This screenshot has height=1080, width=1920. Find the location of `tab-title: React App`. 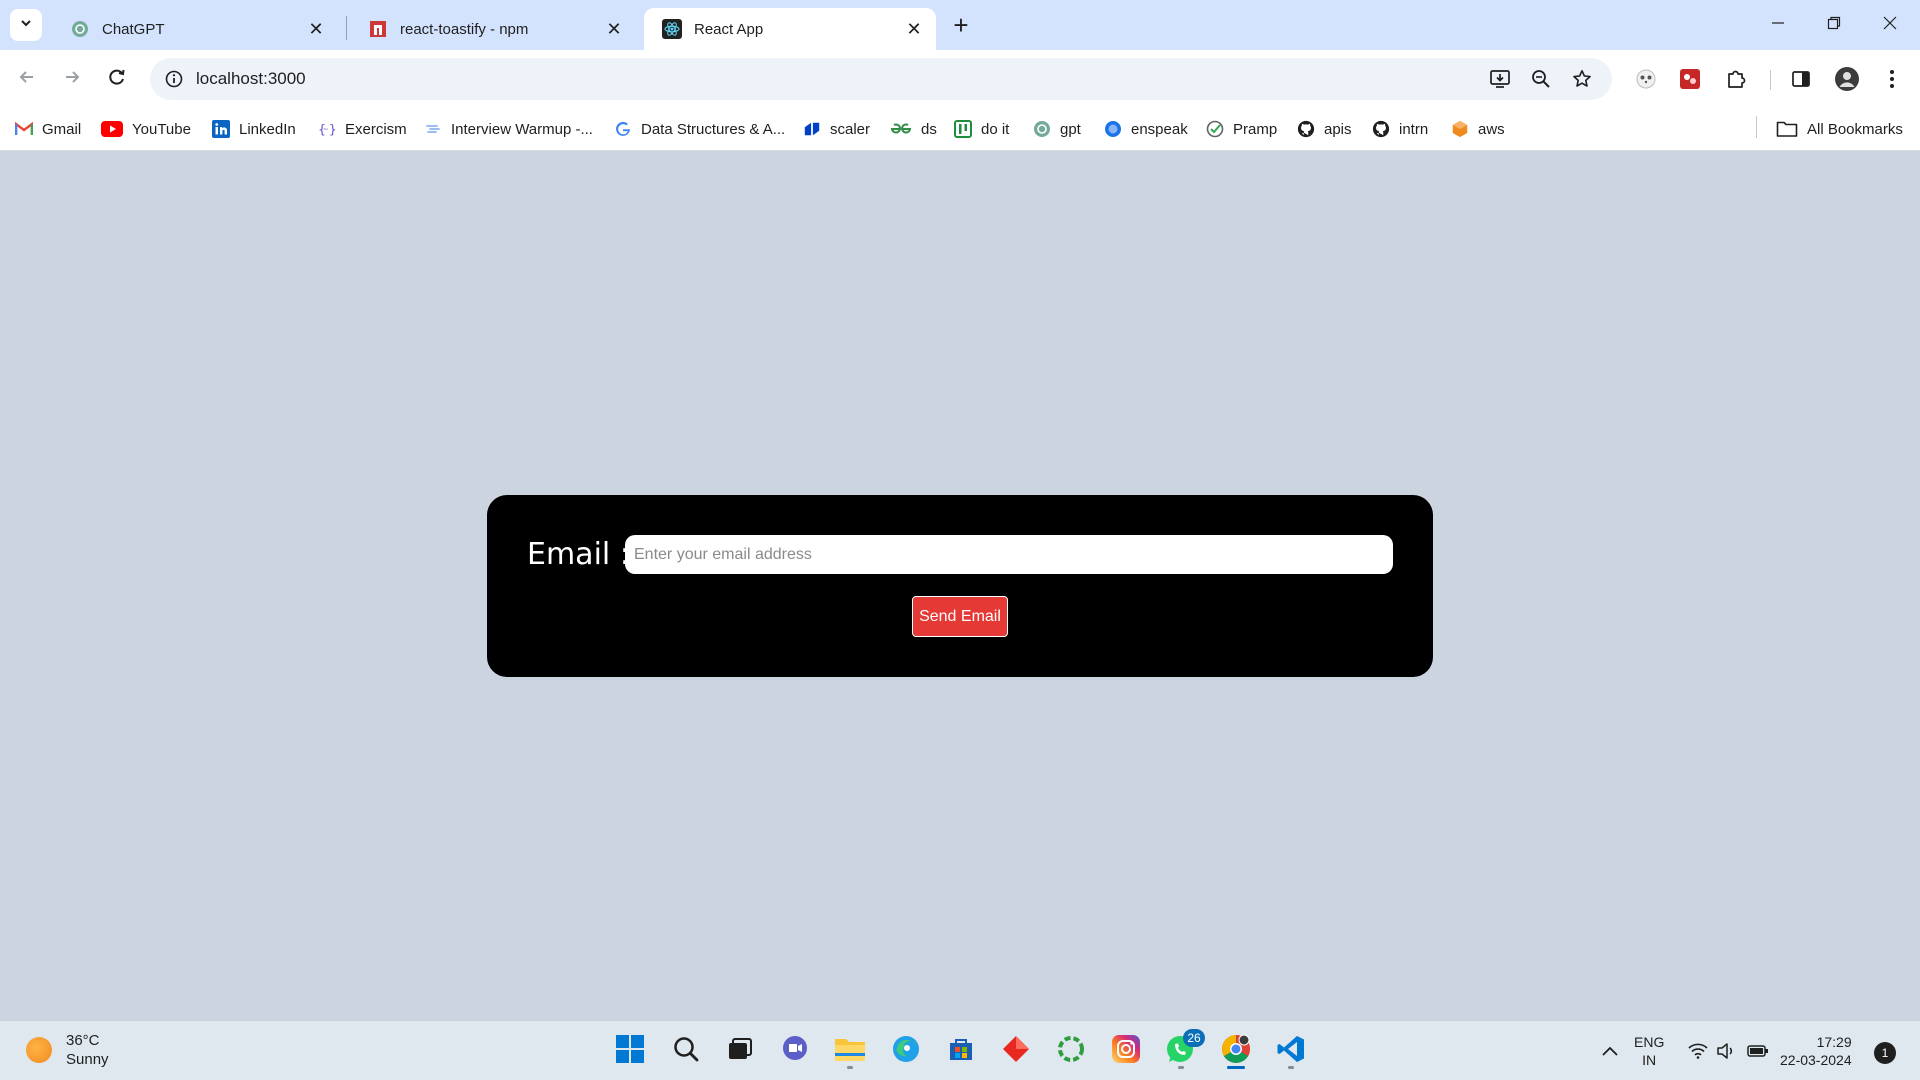

tab-title: React App is located at coordinates (729, 29).